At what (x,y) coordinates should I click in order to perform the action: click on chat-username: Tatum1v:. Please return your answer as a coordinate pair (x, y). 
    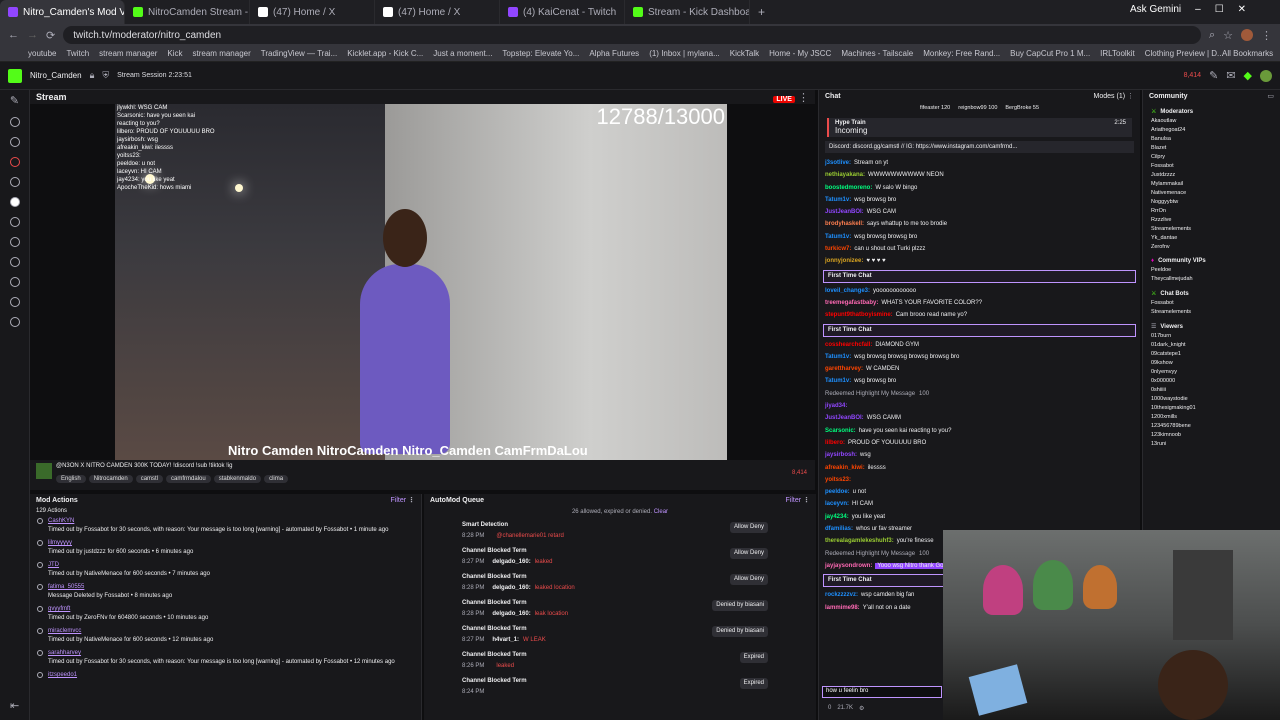
    Looking at the image, I should click on (838, 381).